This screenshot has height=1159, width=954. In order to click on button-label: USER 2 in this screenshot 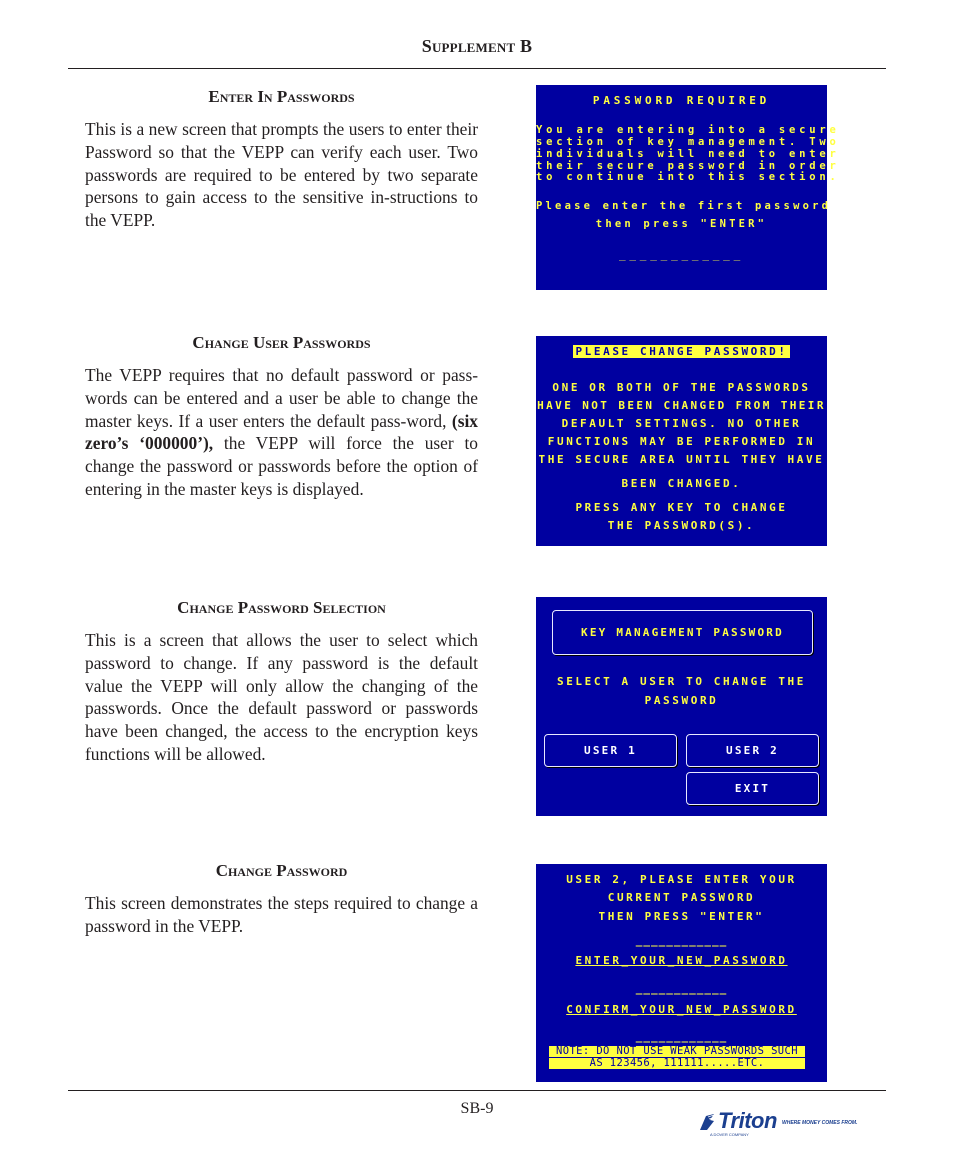, I will do `click(752, 750)`.